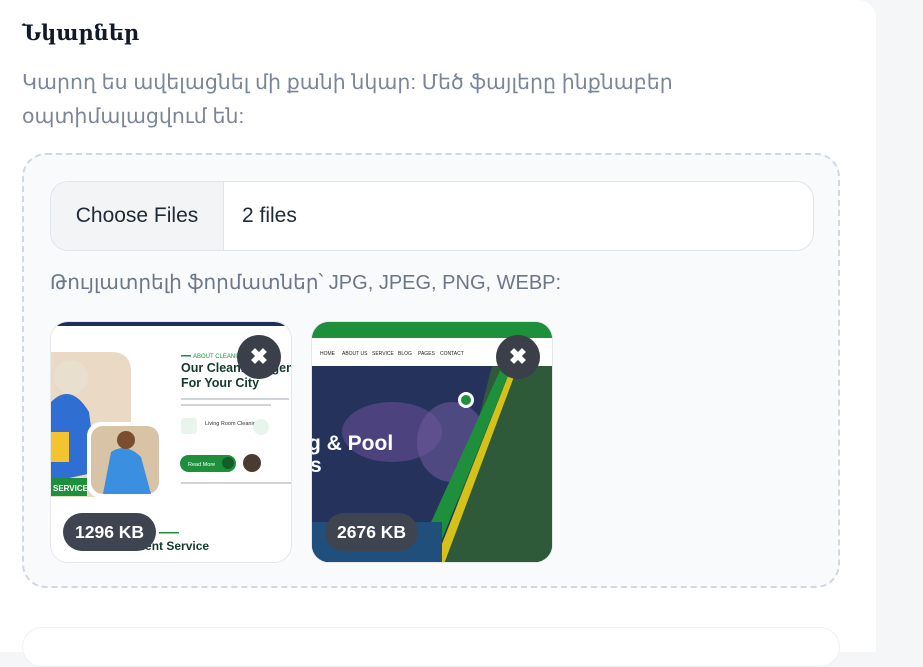 The height and width of the screenshot is (667, 923). Describe the element at coordinates (269, 215) in the screenshot. I see `file-count: 2 files` at that location.